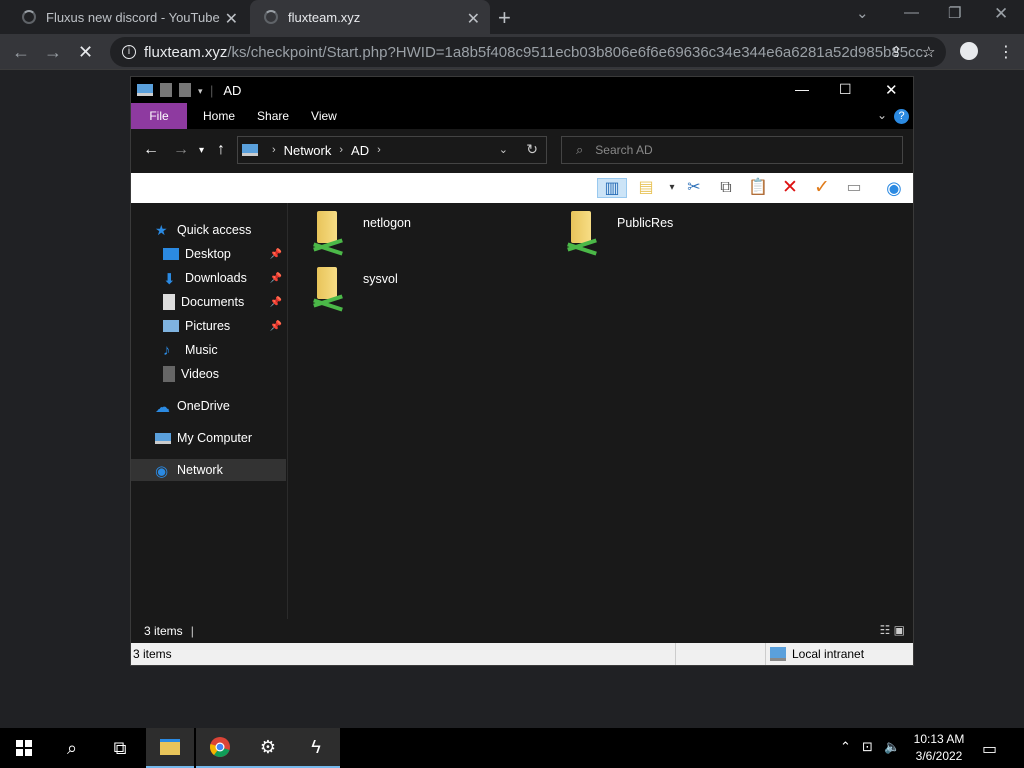  Describe the element at coordinates (273, 116) in the screenshot. I see `tab-share: Share` at that location.